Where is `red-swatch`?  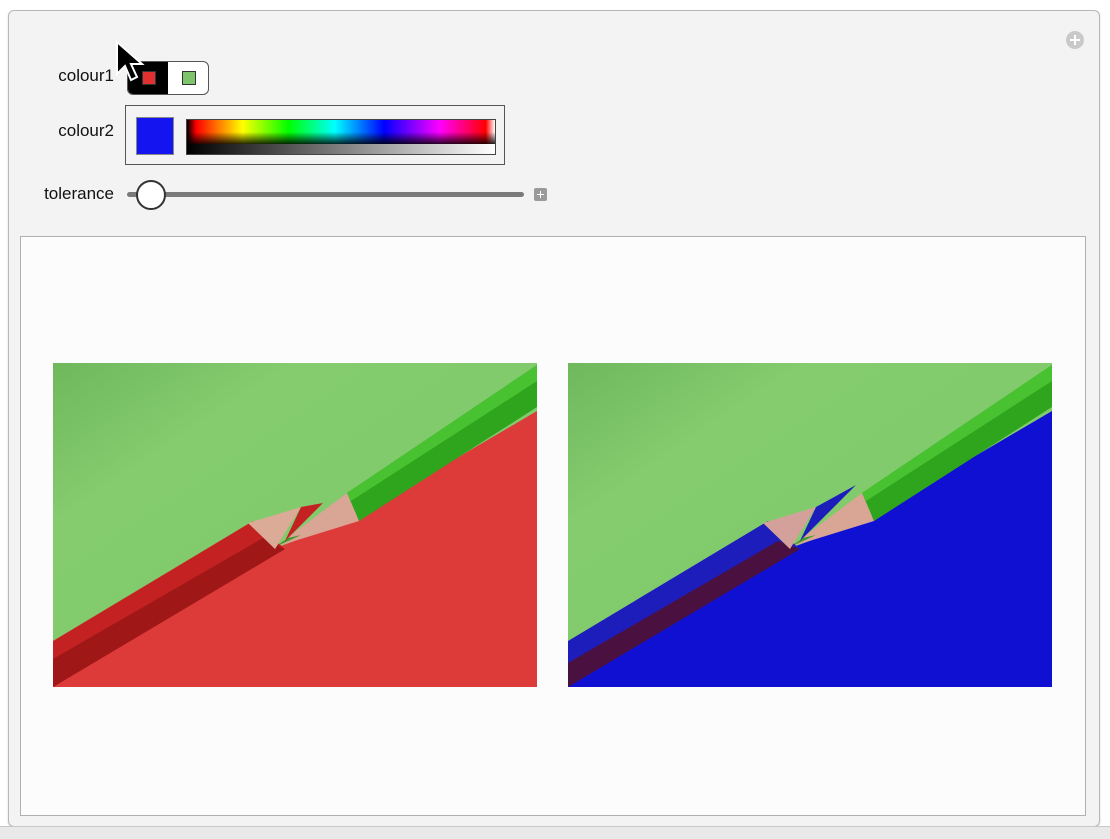 red-swatch is located at coordinates (149, 78).